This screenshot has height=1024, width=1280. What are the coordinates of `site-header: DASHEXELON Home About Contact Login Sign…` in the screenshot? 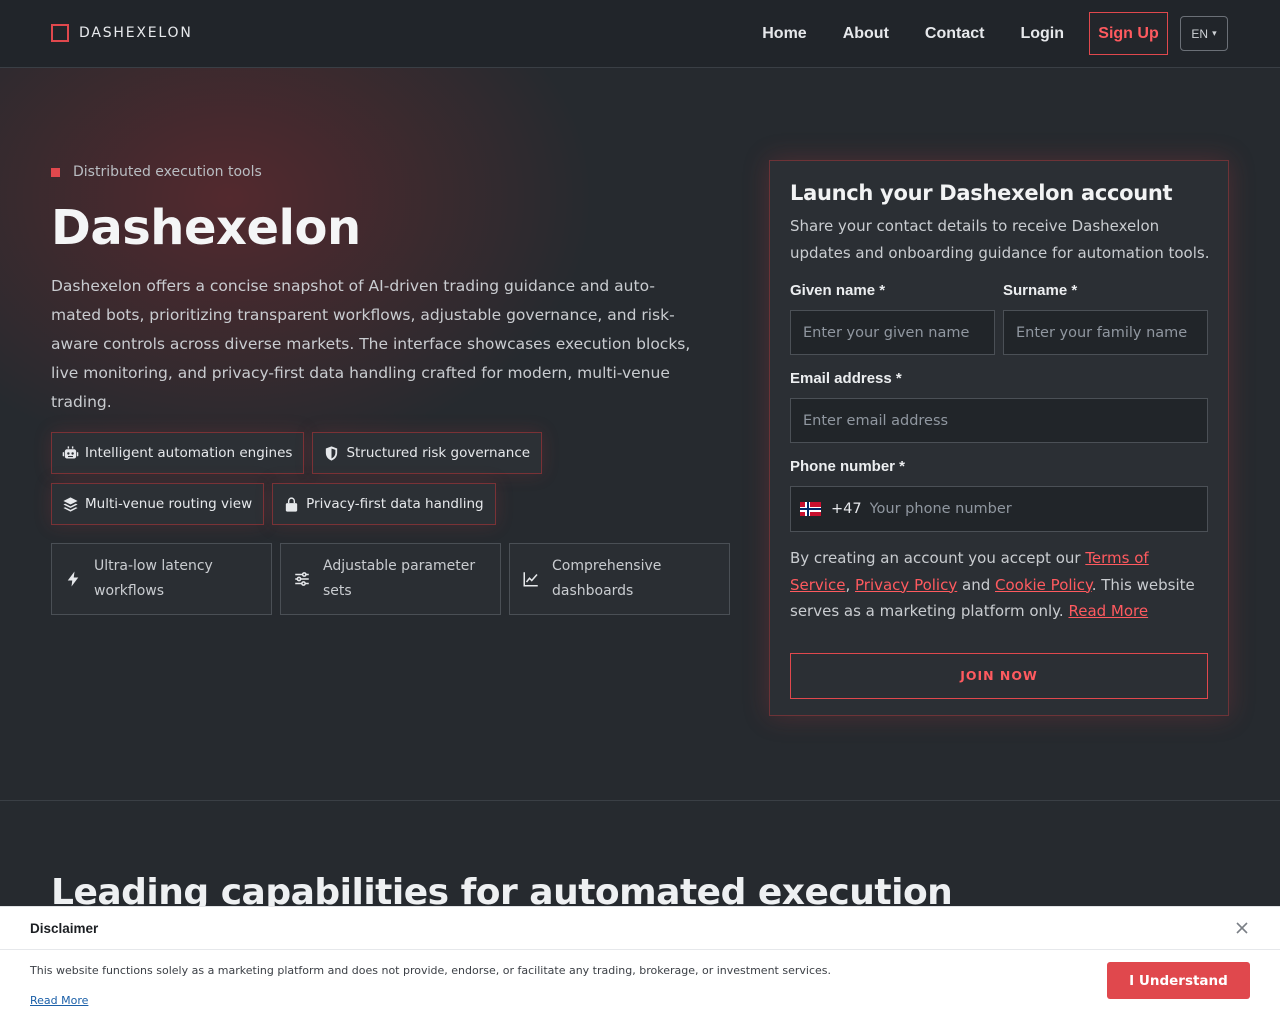 It's located at (640, 34).